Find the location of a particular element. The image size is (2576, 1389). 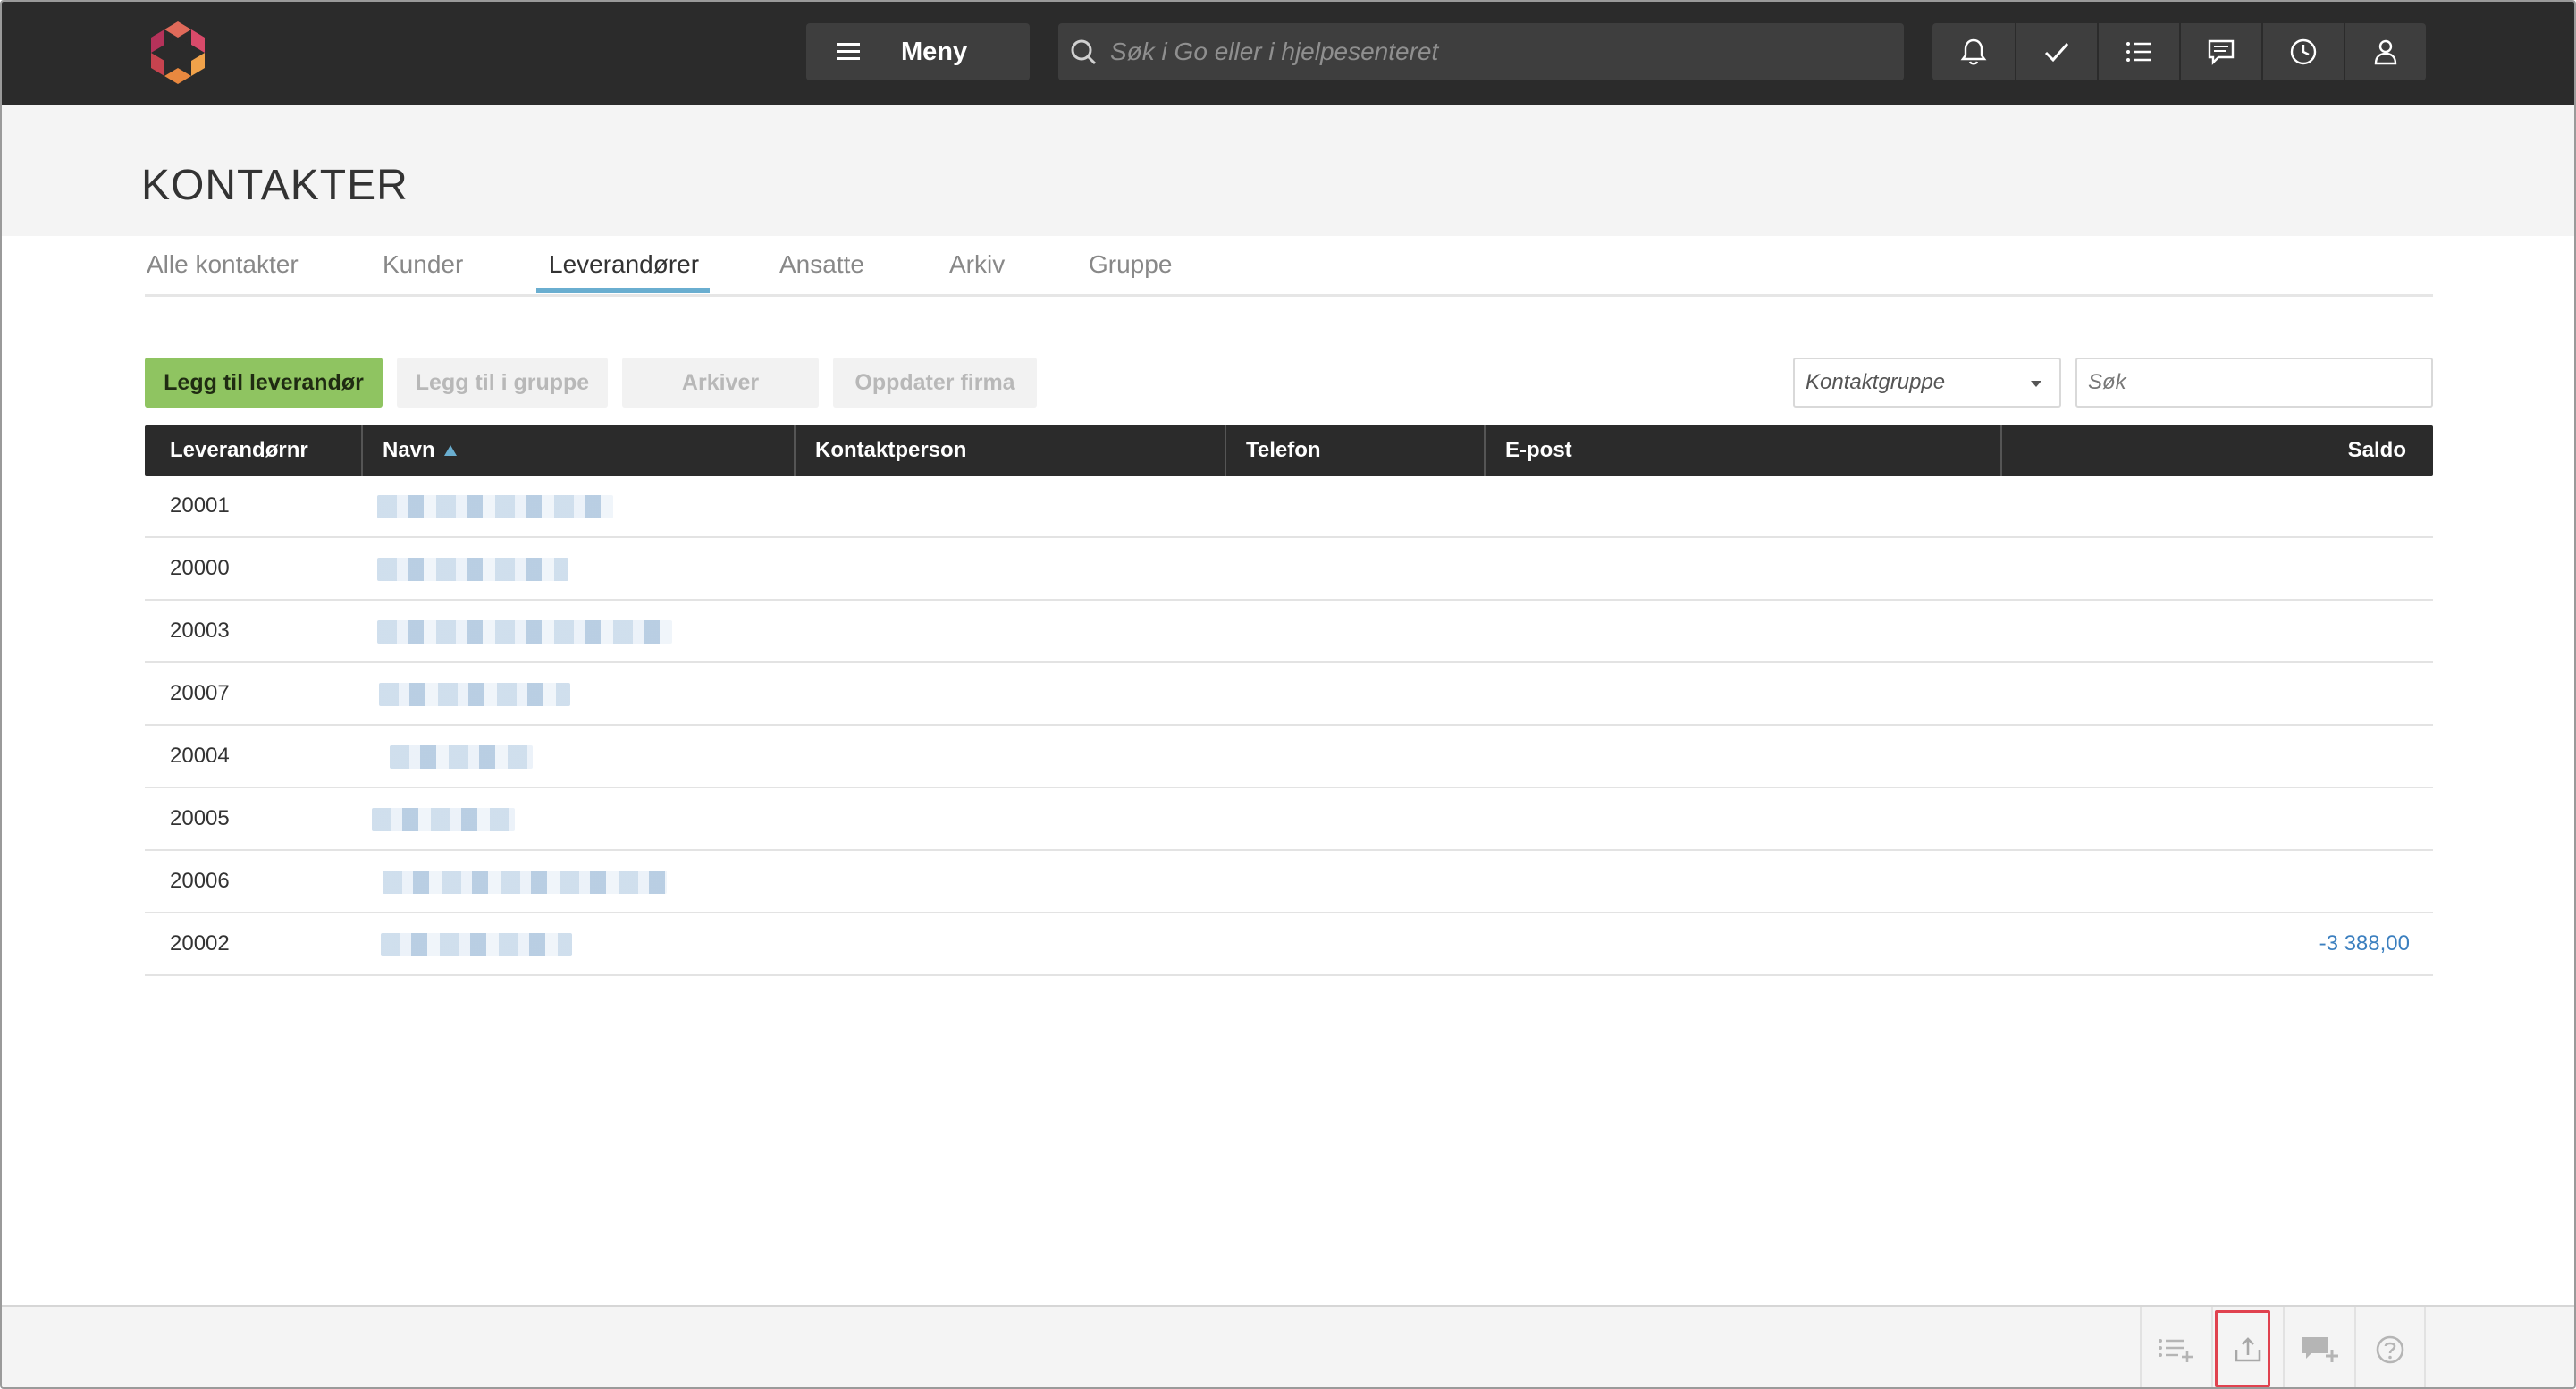

cell-supplier-number: 20004 is located at coordinates (200, 756).